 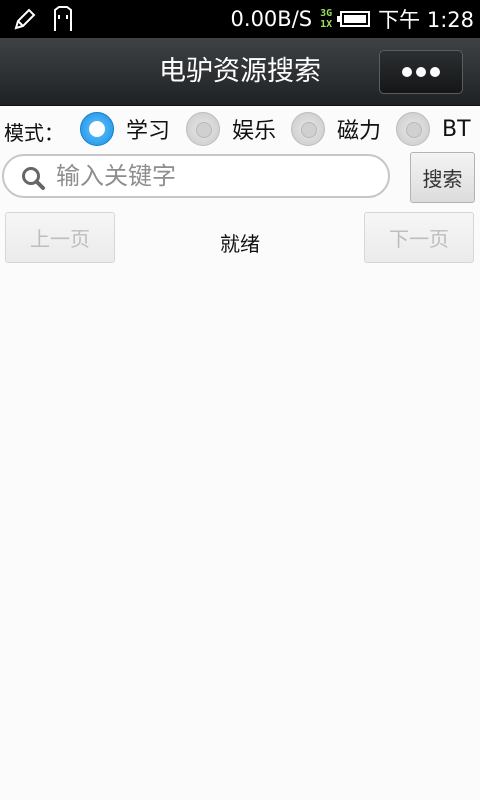 I want to click on mode-selector: 模式： 学习 娱乐 磁力 BT, so click(x=240, y=129).